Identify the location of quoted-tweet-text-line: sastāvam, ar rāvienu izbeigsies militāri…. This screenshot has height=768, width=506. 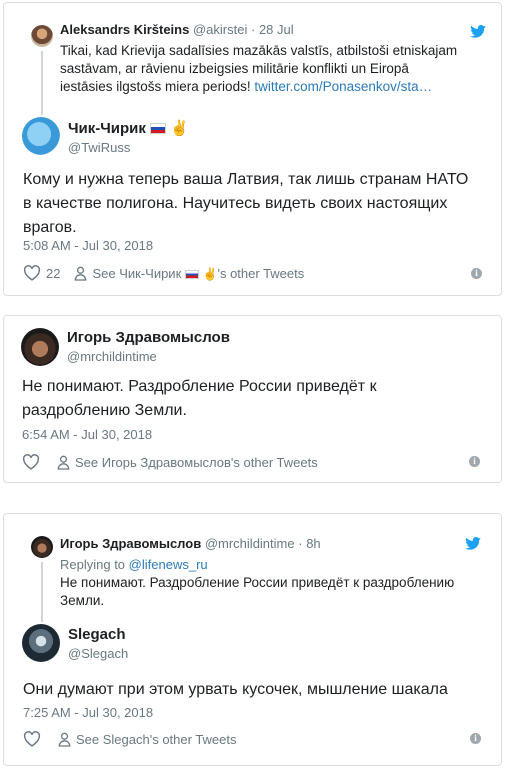
(234, 68).